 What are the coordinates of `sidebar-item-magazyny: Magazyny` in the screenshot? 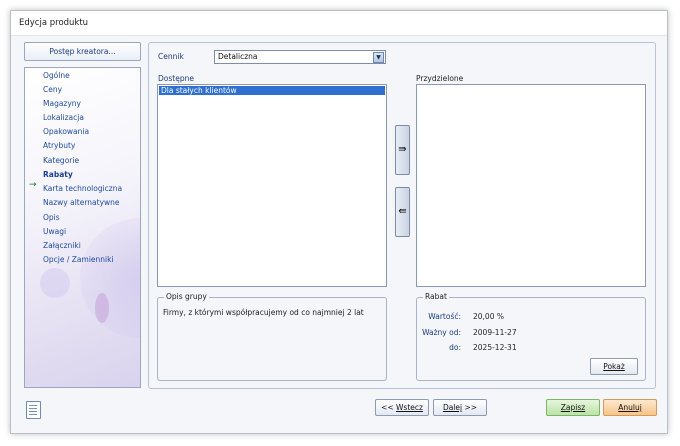 It's located at (62, 103).